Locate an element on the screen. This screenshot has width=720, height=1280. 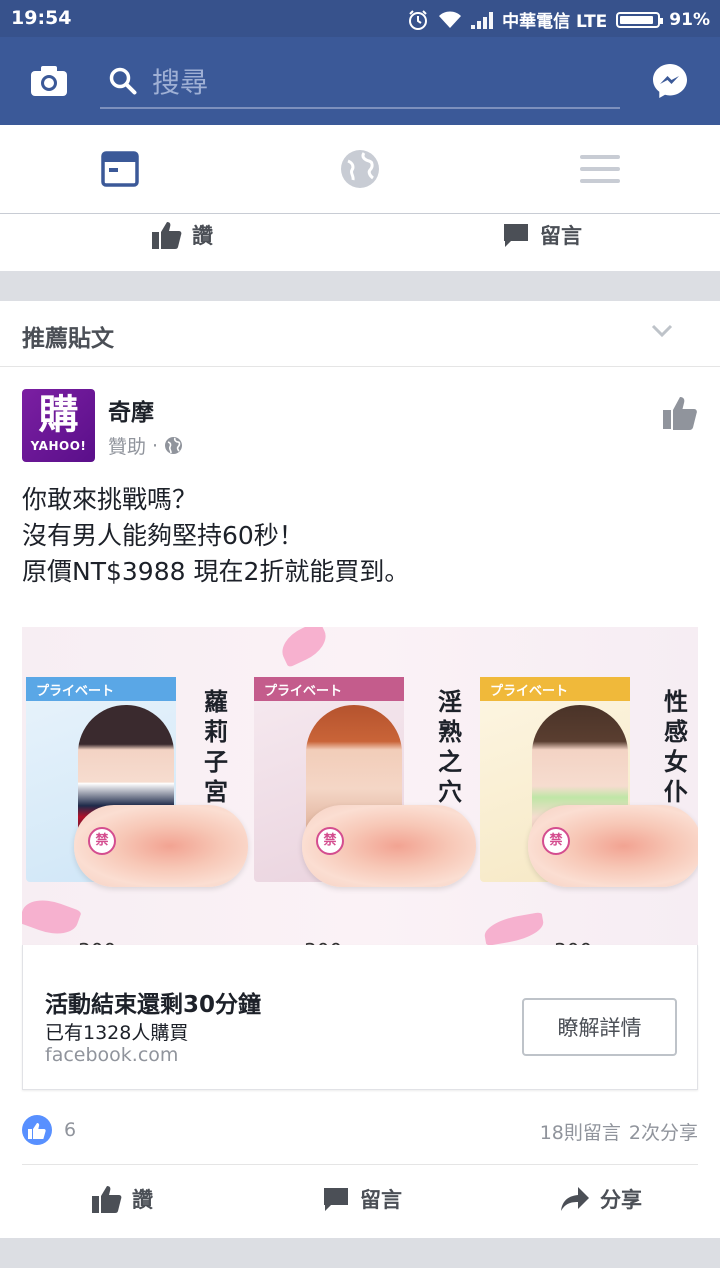
post-text: 你敢來挑戰嗎？ 沒有男人能夠堅持60秒！ 原價NT$3988 現在2折就能買到。 is located at coordinates (215, 536).